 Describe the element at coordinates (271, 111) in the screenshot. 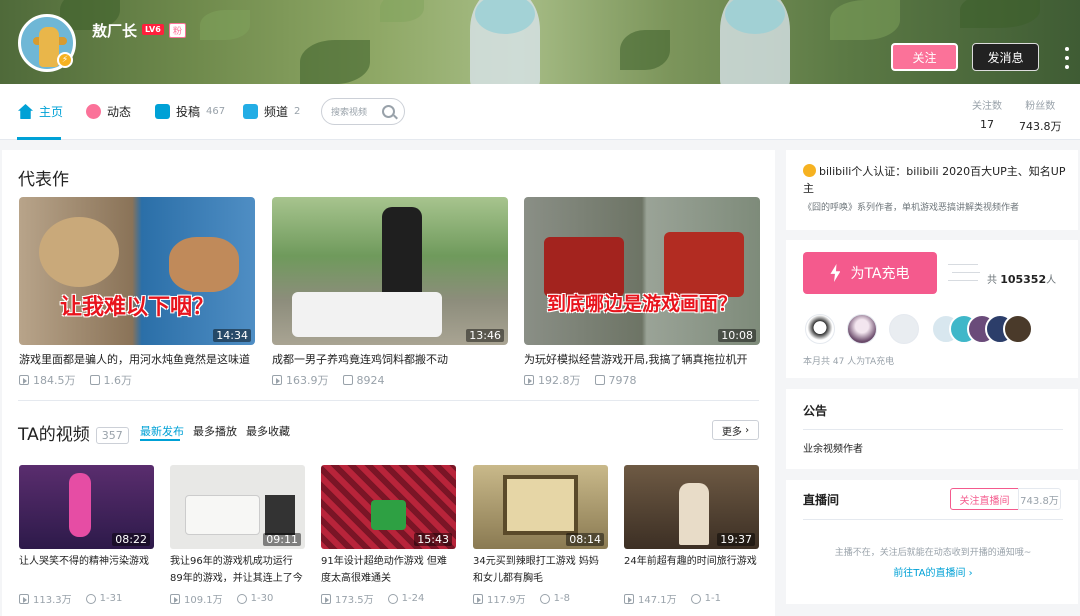

I see `tab-channels: 频道 2` at that location.